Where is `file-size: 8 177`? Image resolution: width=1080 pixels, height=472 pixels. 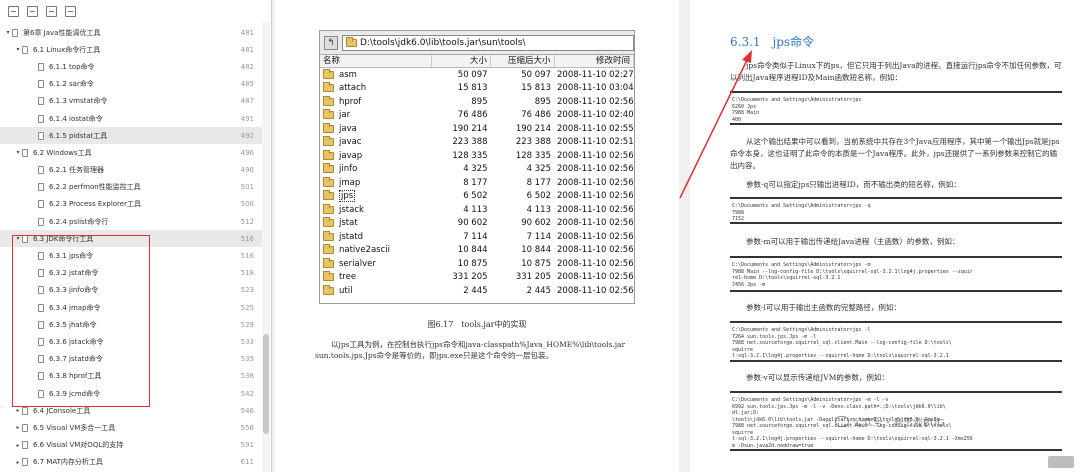
file-size: 8 177 is located at coordinates (475, 182).